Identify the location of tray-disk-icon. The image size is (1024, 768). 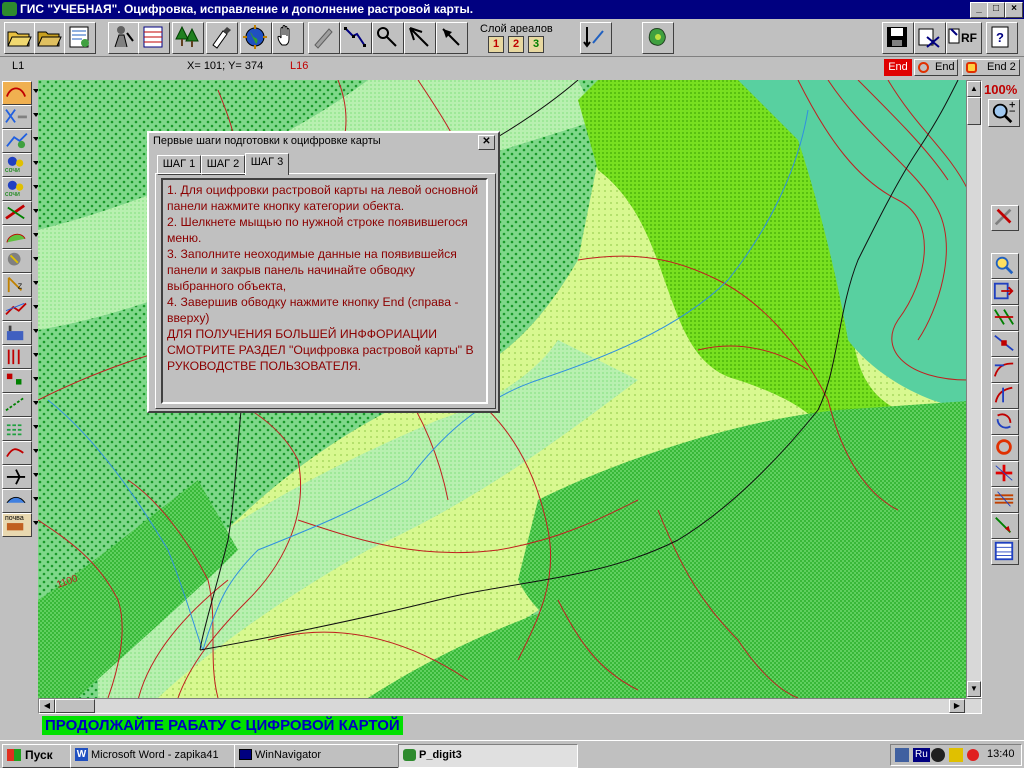
(938, 755).